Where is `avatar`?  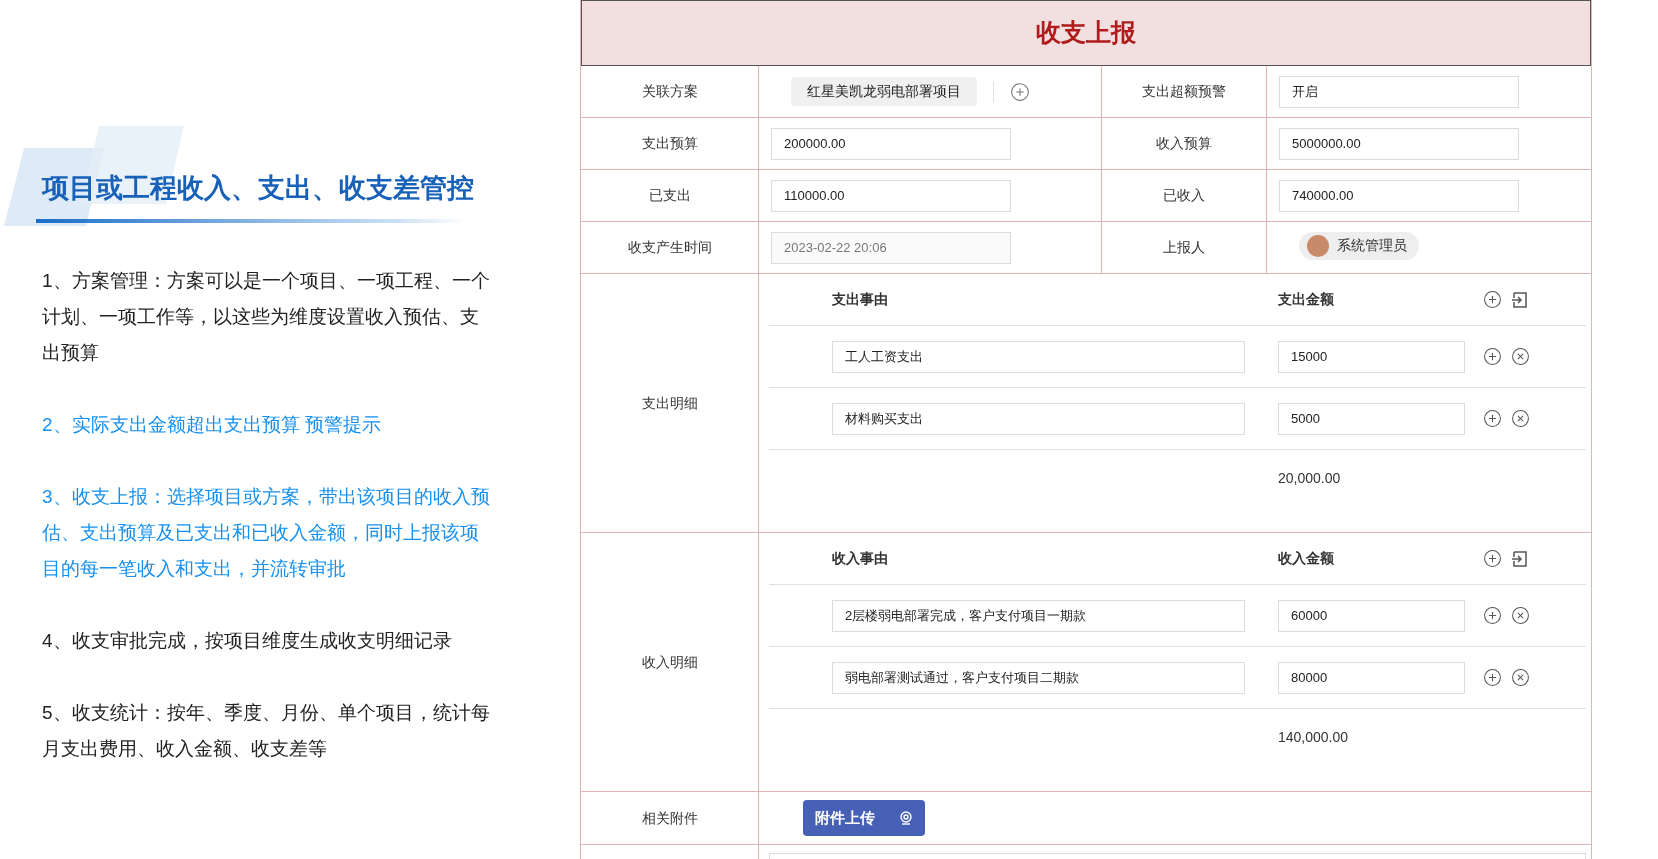
avatar is located at coordinates (1318, 245).